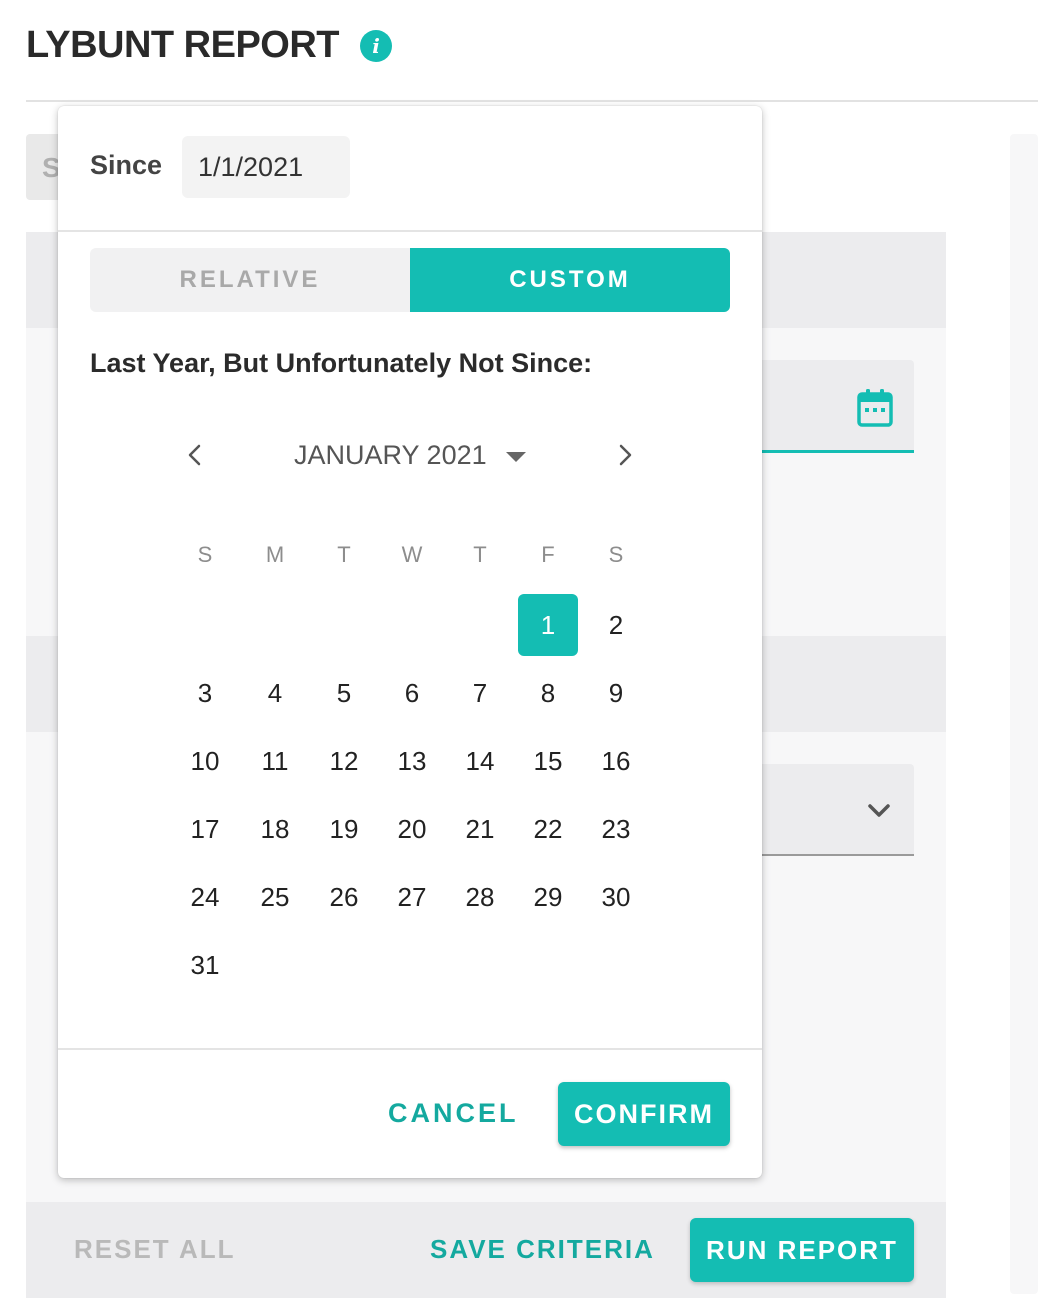 The height and width of the screenshot is (1314, 1038). I want to click on calendar-day: 10, so click(205, 761).